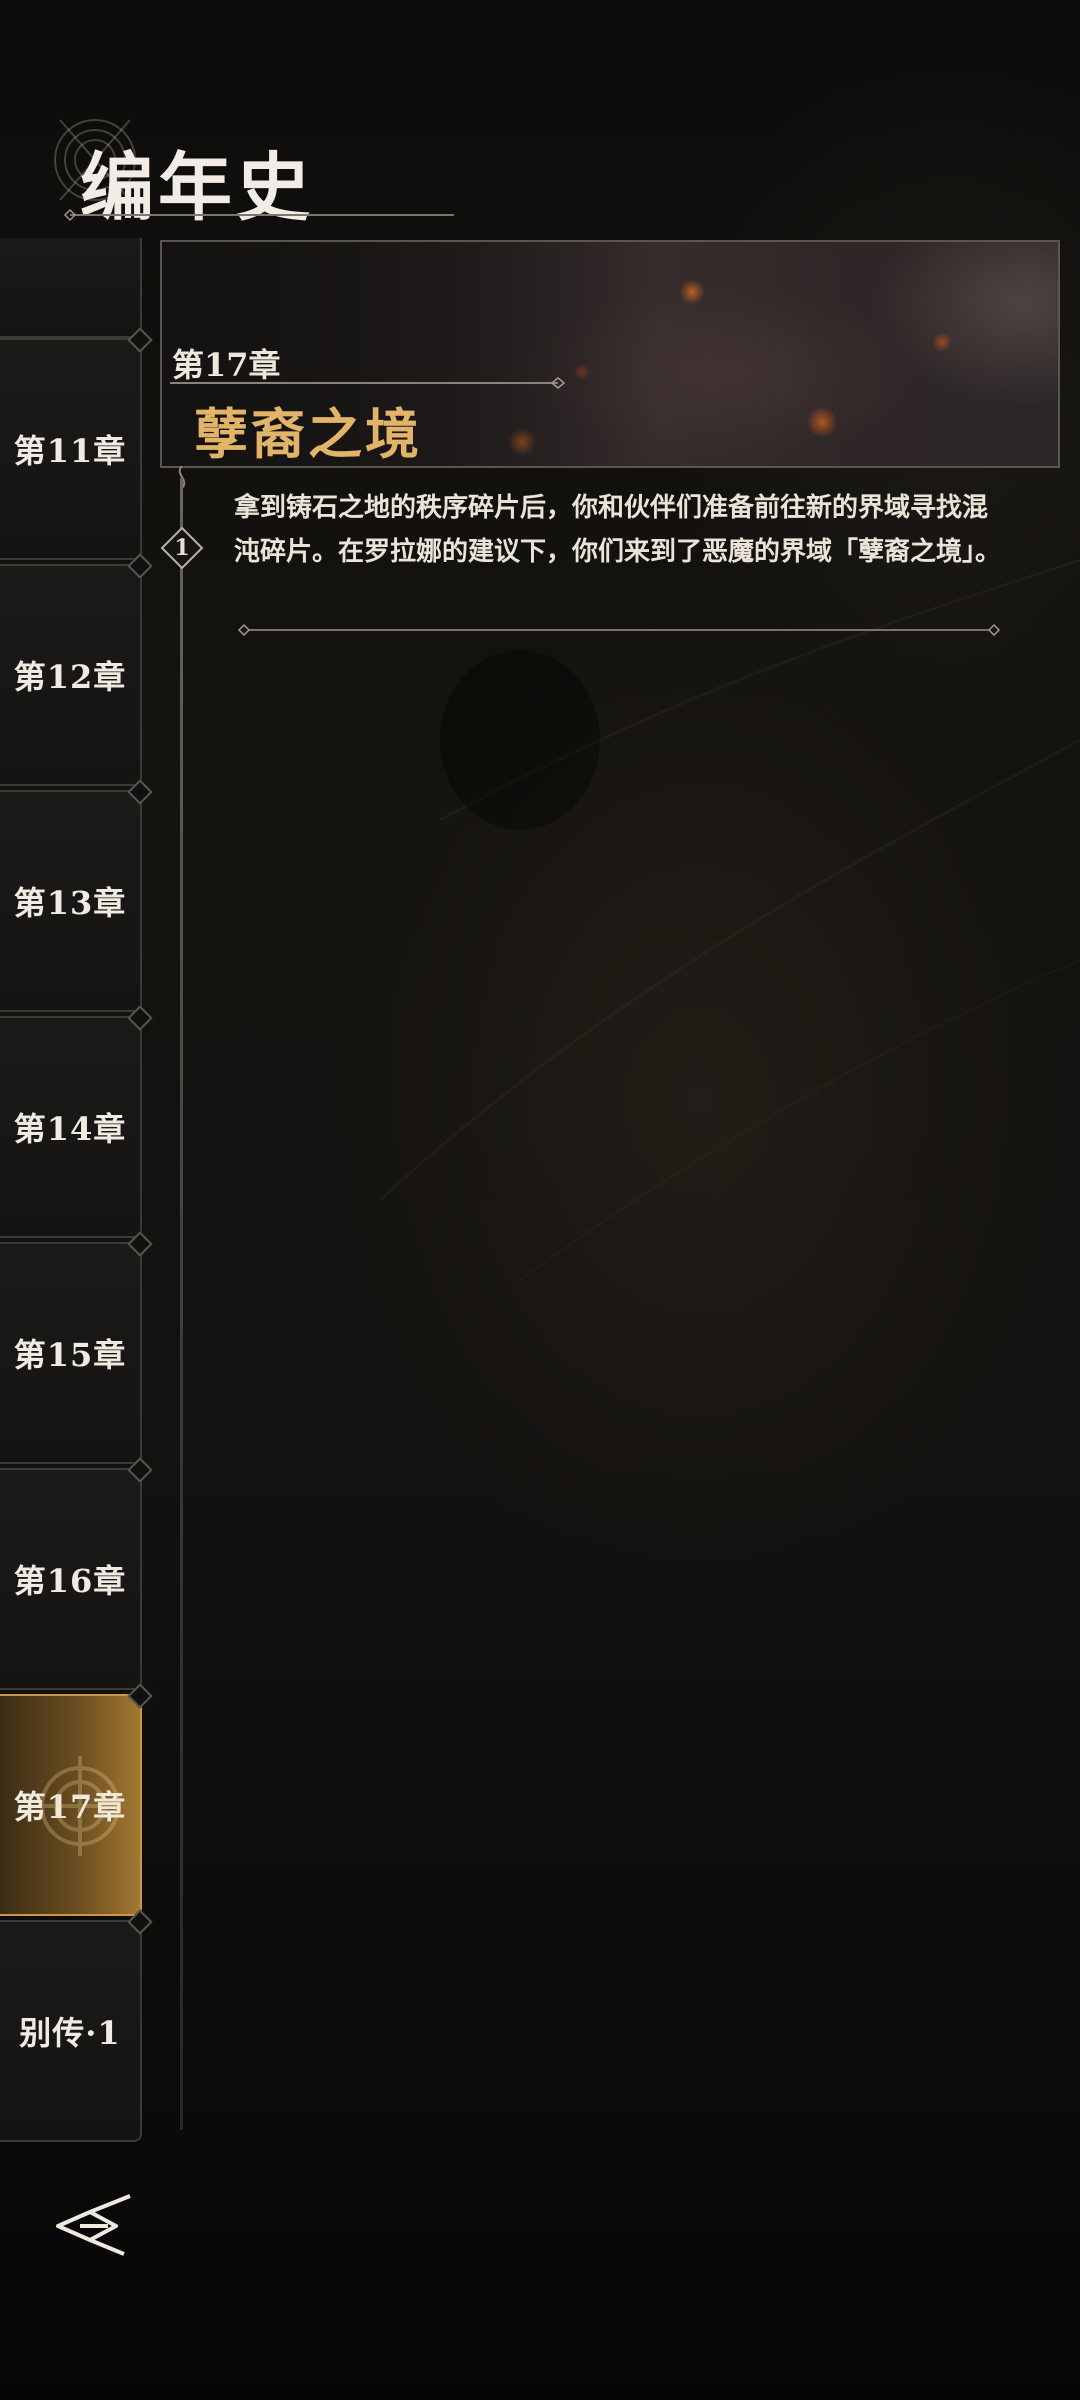 This screenshot has width=1080, height=2400. What do you see at coordinates (70, 2033) in the screenshot?
I see `sidebar-item-label: 别传·1` at bounding box center [70, 2033].